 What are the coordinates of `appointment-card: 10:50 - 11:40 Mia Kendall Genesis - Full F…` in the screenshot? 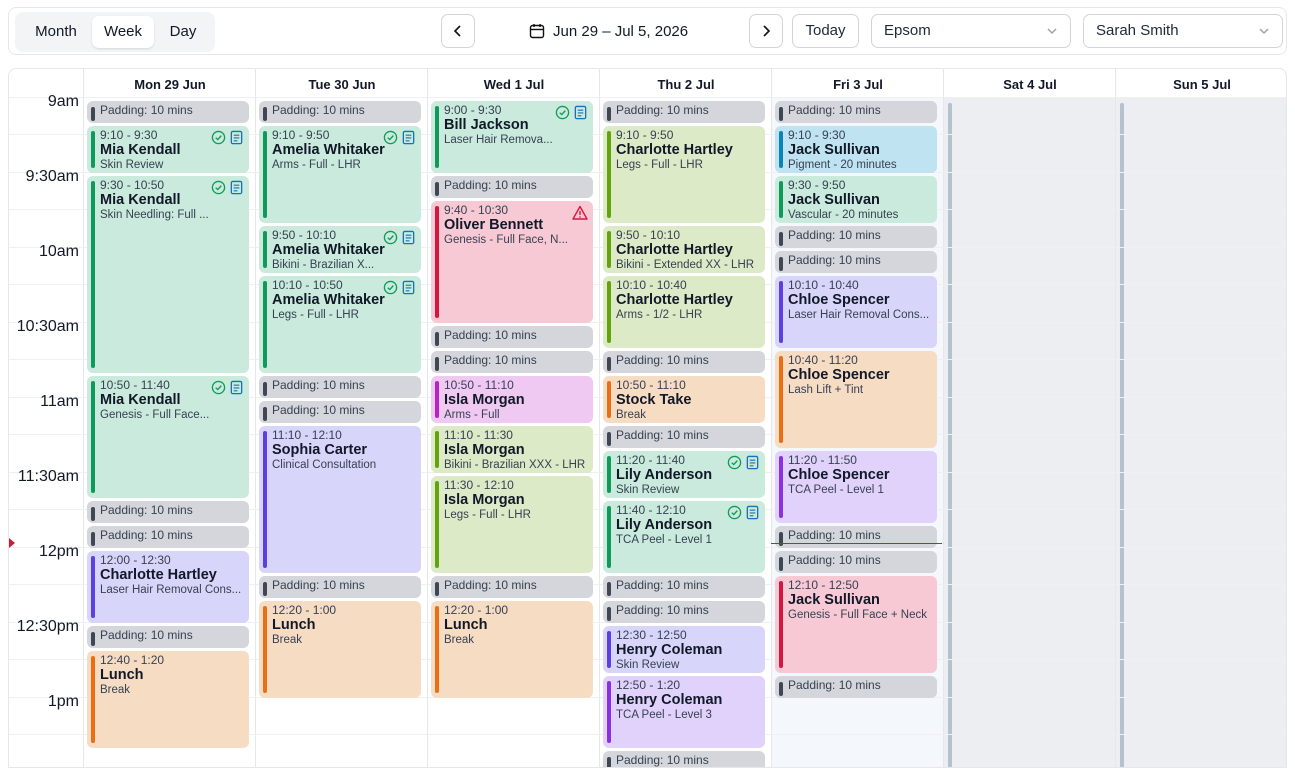 It's located at (168, 437).